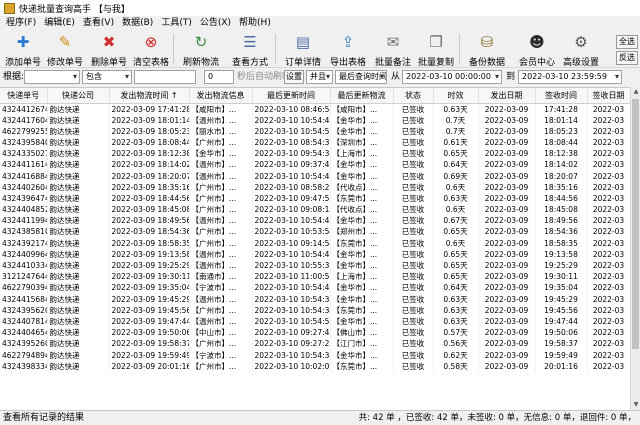  What do you see at coordinates (59, 23) in the screenshot?
I see `menu-item: 编辑(E)` at bounding box center [59, 23].